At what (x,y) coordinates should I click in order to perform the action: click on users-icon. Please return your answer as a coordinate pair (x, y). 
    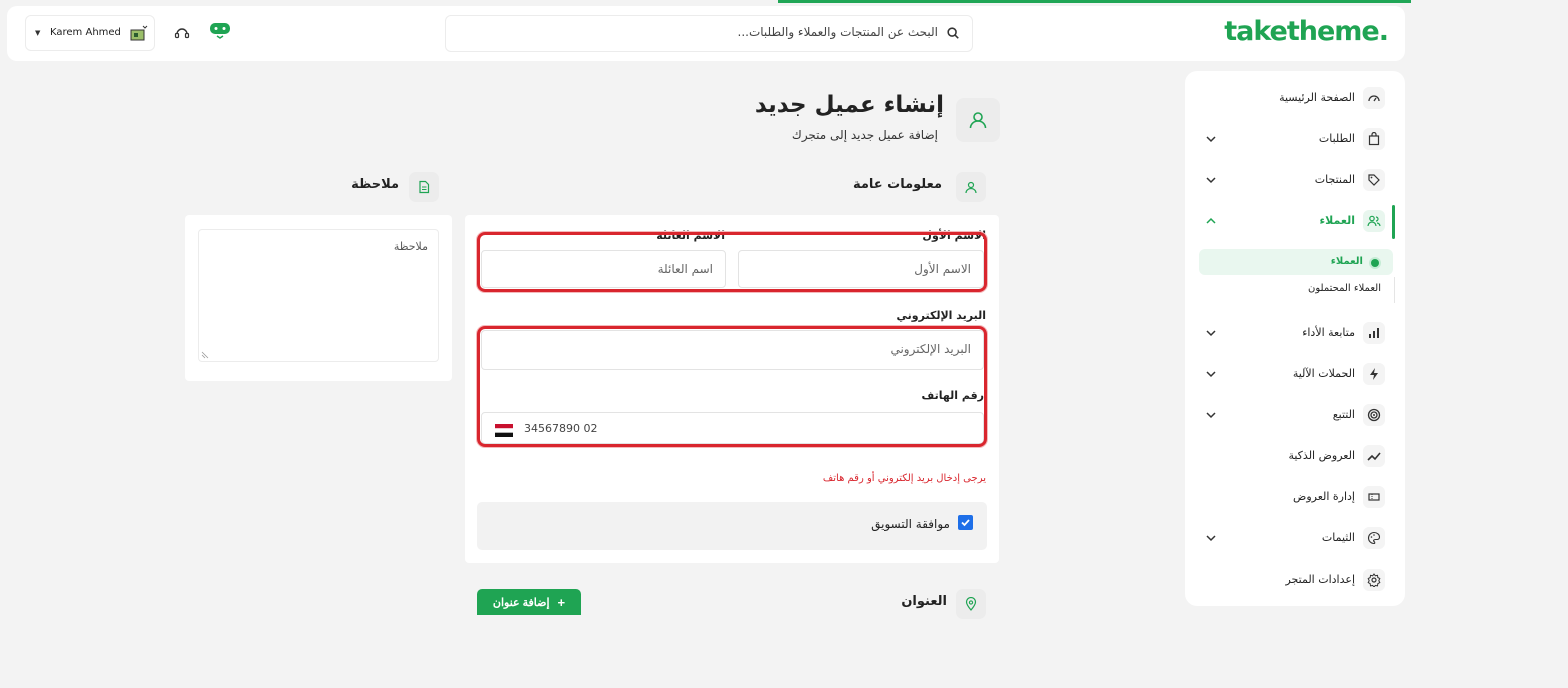
    Looking at the image, I should click on (1374, 221).